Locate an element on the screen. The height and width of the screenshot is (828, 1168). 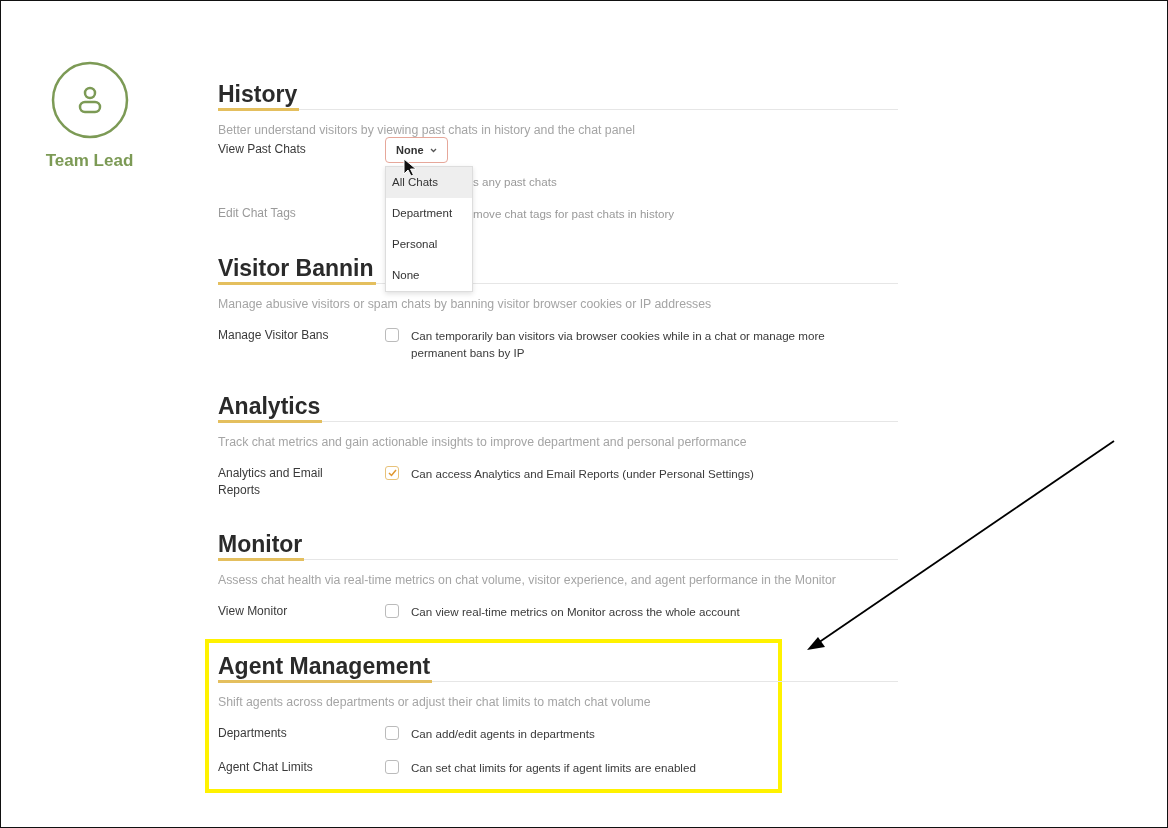
dropdown-option: Department is located at coordinates (429, 213).